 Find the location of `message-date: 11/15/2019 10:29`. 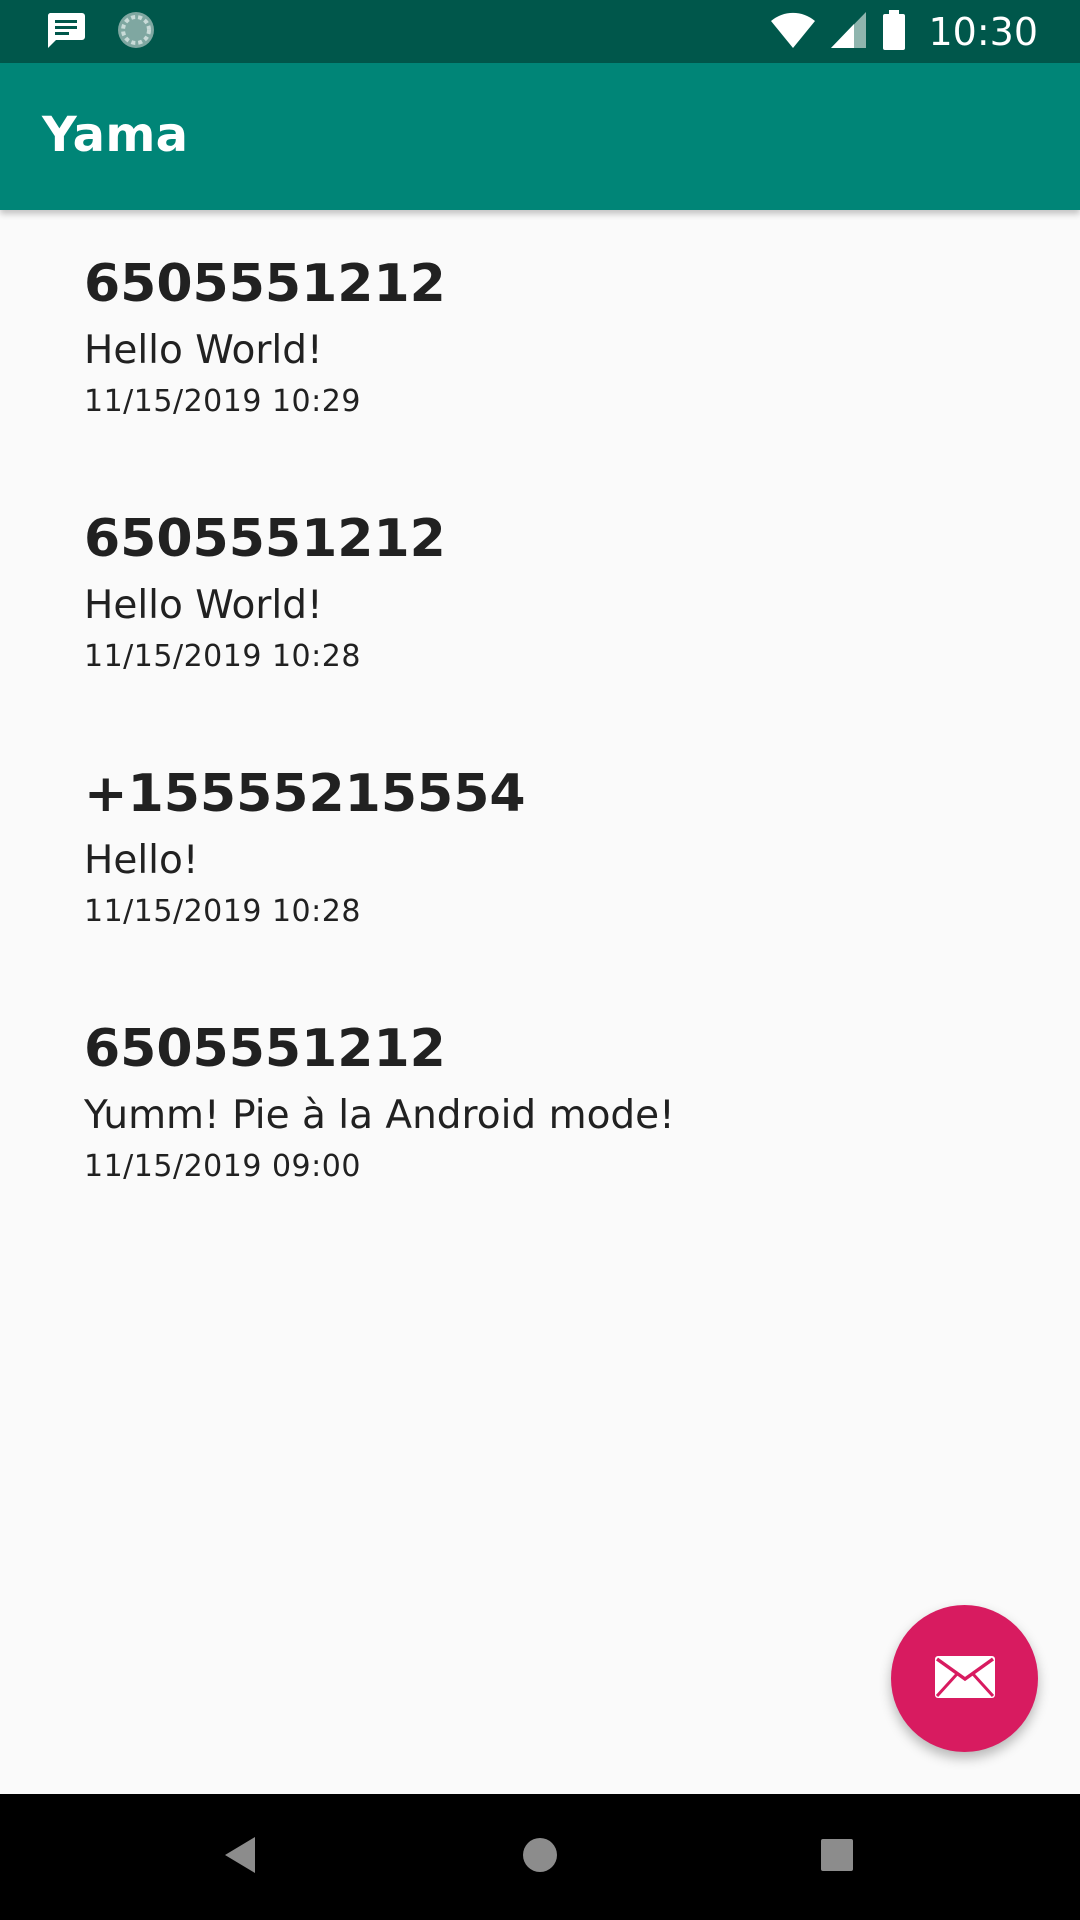

message-date: 11/15/2019 10:29 is located at coordinates (222, 401).